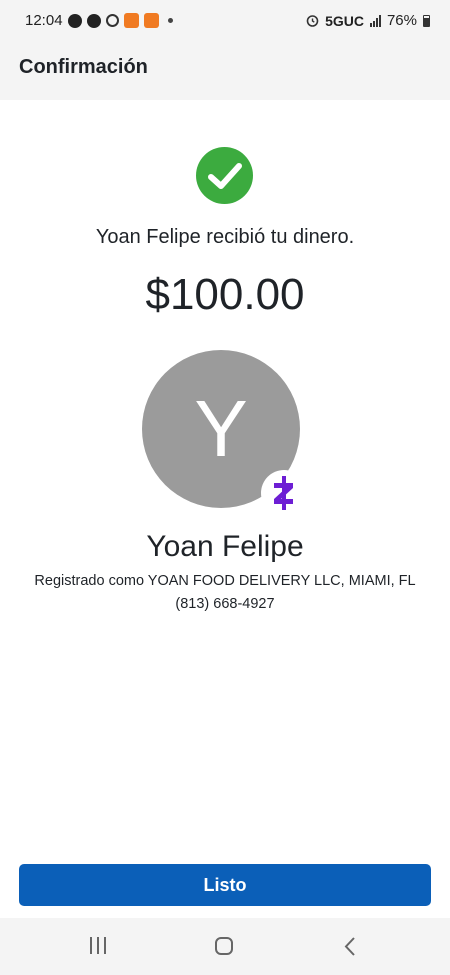  I want to click on zelle-logo, so click(283, 493).